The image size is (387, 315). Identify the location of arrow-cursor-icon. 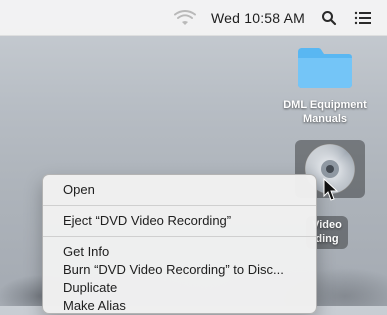
(331, 192).